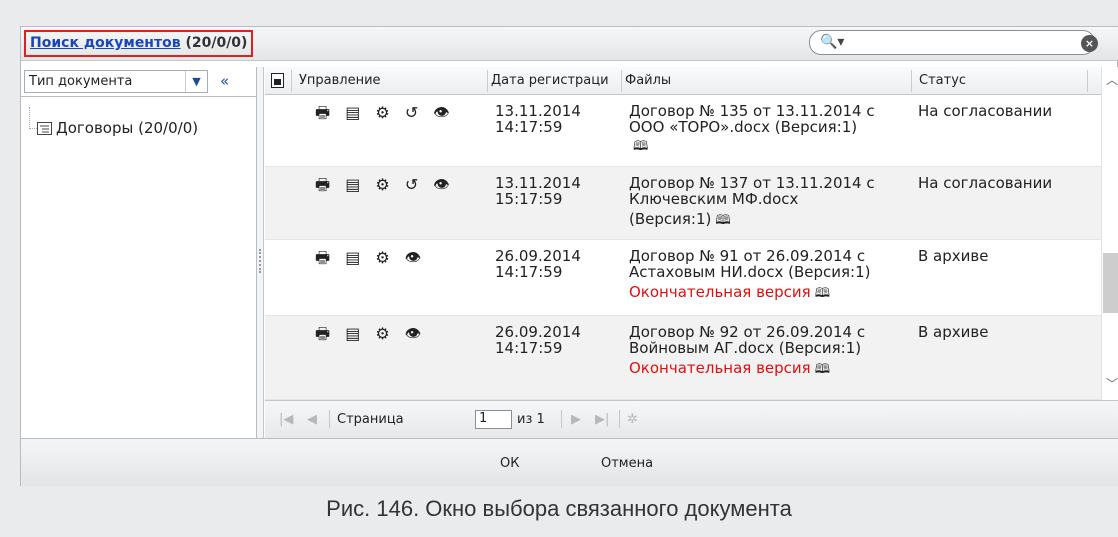  What do you see at coordinates (691, 419) in the screenshot?
I see `pager: |◀ ◀ Страница 1 из 1 ▶ ▶| ✲` at bounding box center [691, 419].